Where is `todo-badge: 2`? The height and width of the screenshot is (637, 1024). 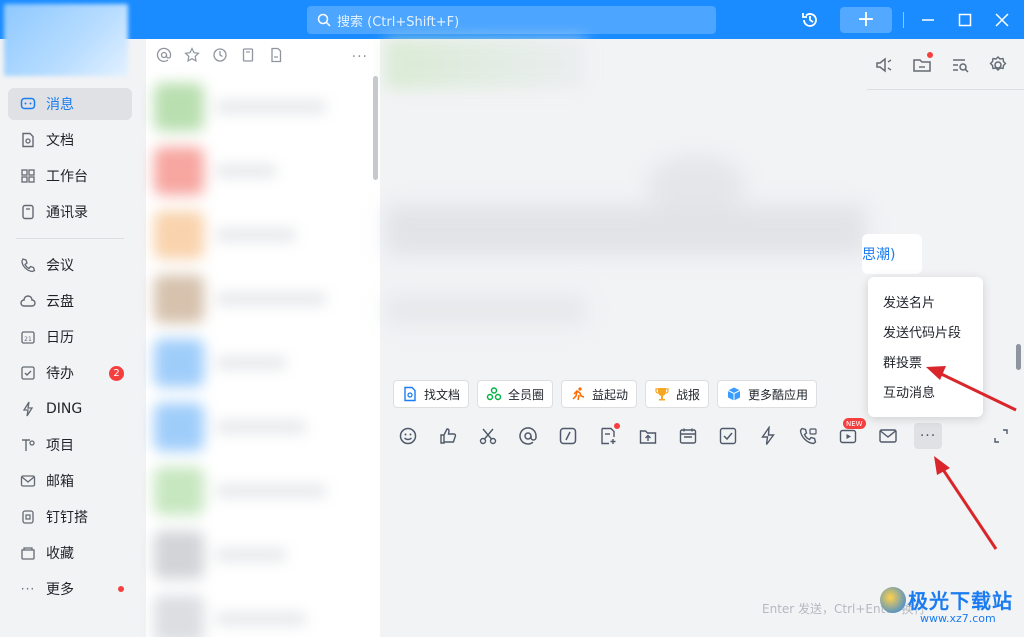 todo-badge: 2 is located at coordinates (116, 373).